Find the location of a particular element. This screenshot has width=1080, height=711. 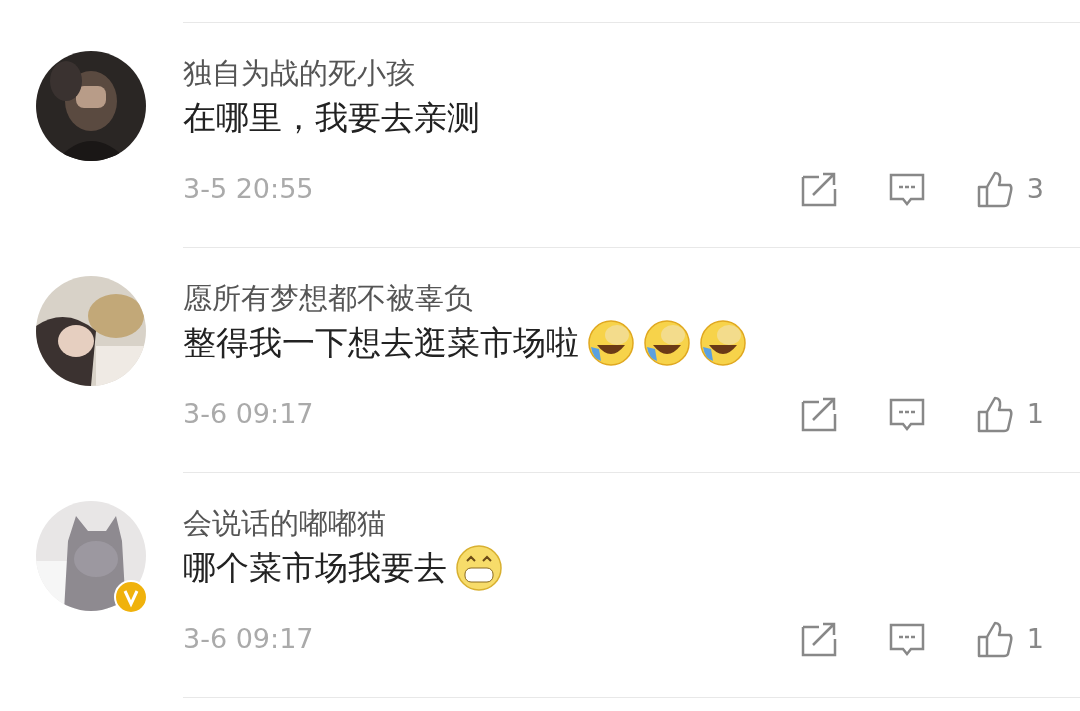

timestamp: 3-5 20:55 is located at coordinates (249, 189).